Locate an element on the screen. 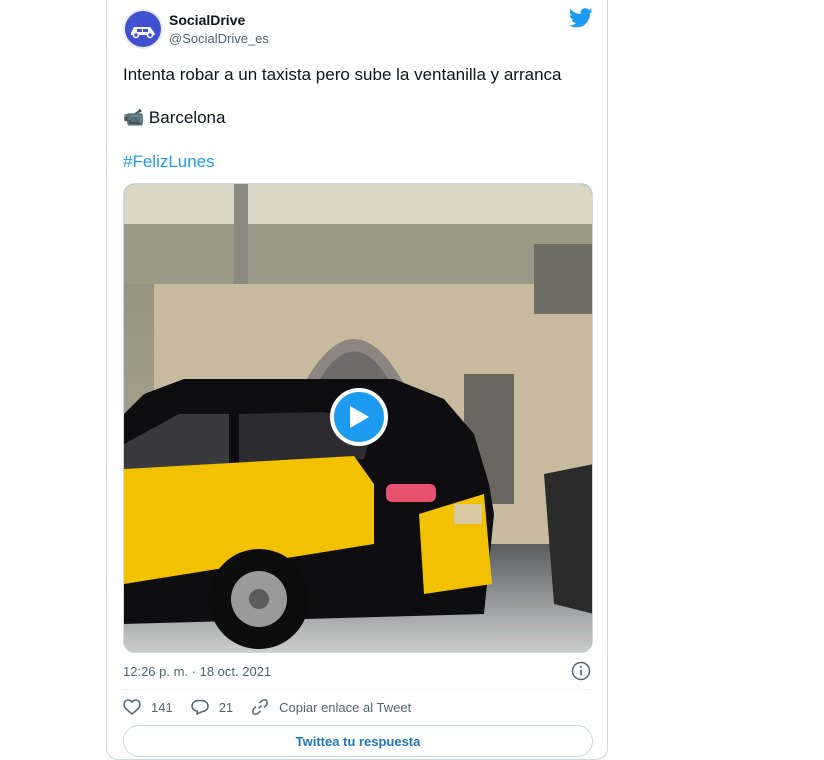 Image resolution: width=824 pixels, height=760 pixels. divider is located at coordinates (357, 689).